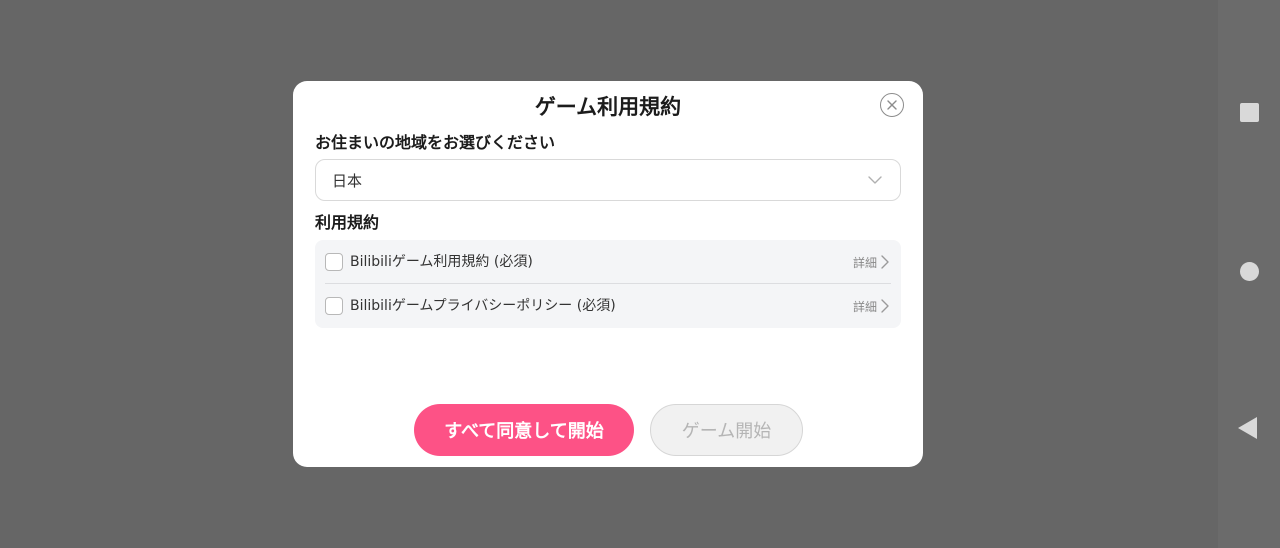 The height and width of the screenshot is (548, 1280). I want to click on list-item: Bilibiliゲームプライバシーポリシー (必須) 詳細, so click(608, 306).